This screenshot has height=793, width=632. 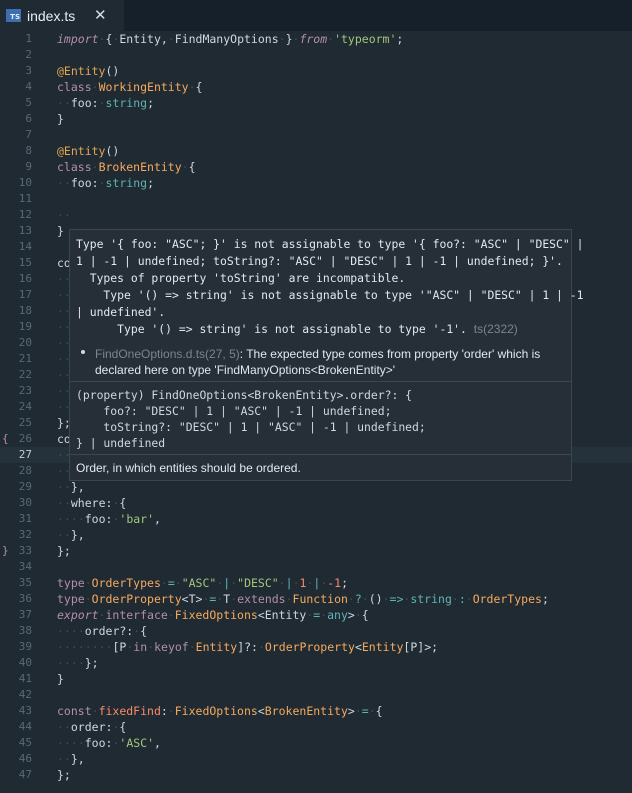 I want to click on tab-title: index.ts, so click(x=51, y=15).